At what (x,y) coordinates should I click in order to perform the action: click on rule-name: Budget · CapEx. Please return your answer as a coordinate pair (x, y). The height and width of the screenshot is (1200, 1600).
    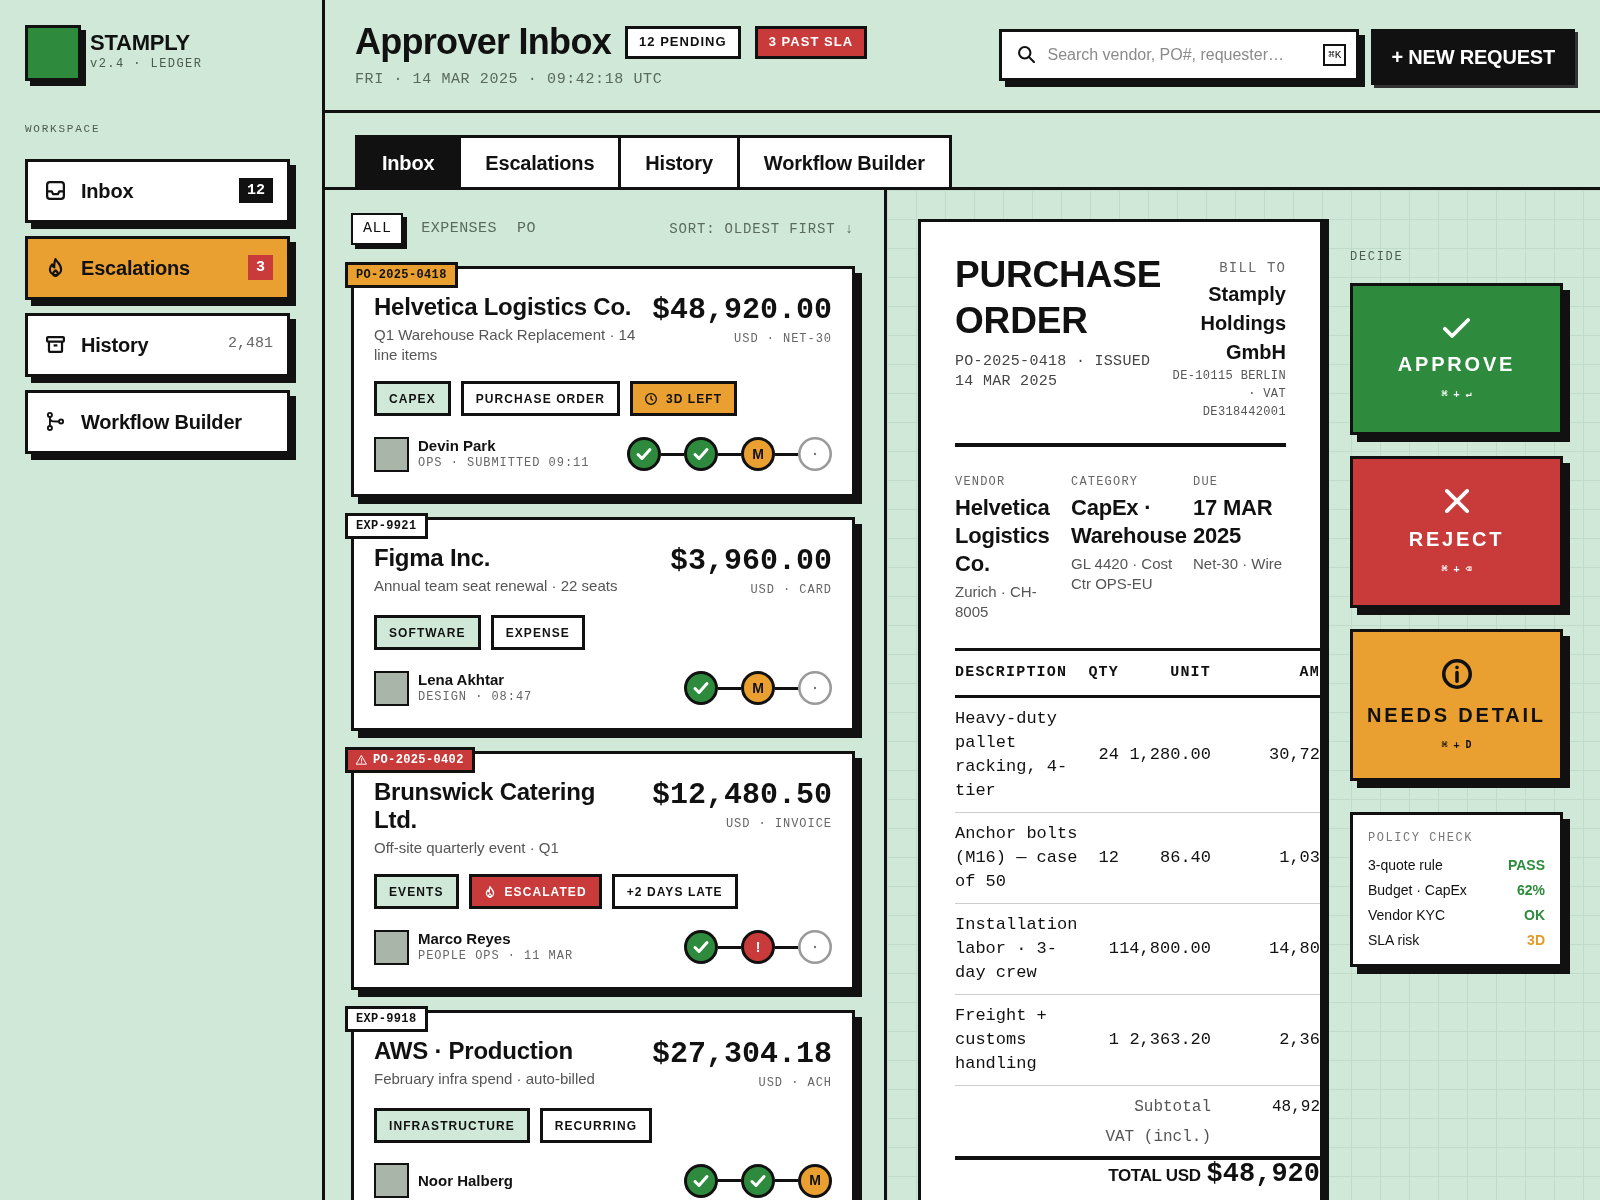
    Looking at the image, I should click on (1417, 890).